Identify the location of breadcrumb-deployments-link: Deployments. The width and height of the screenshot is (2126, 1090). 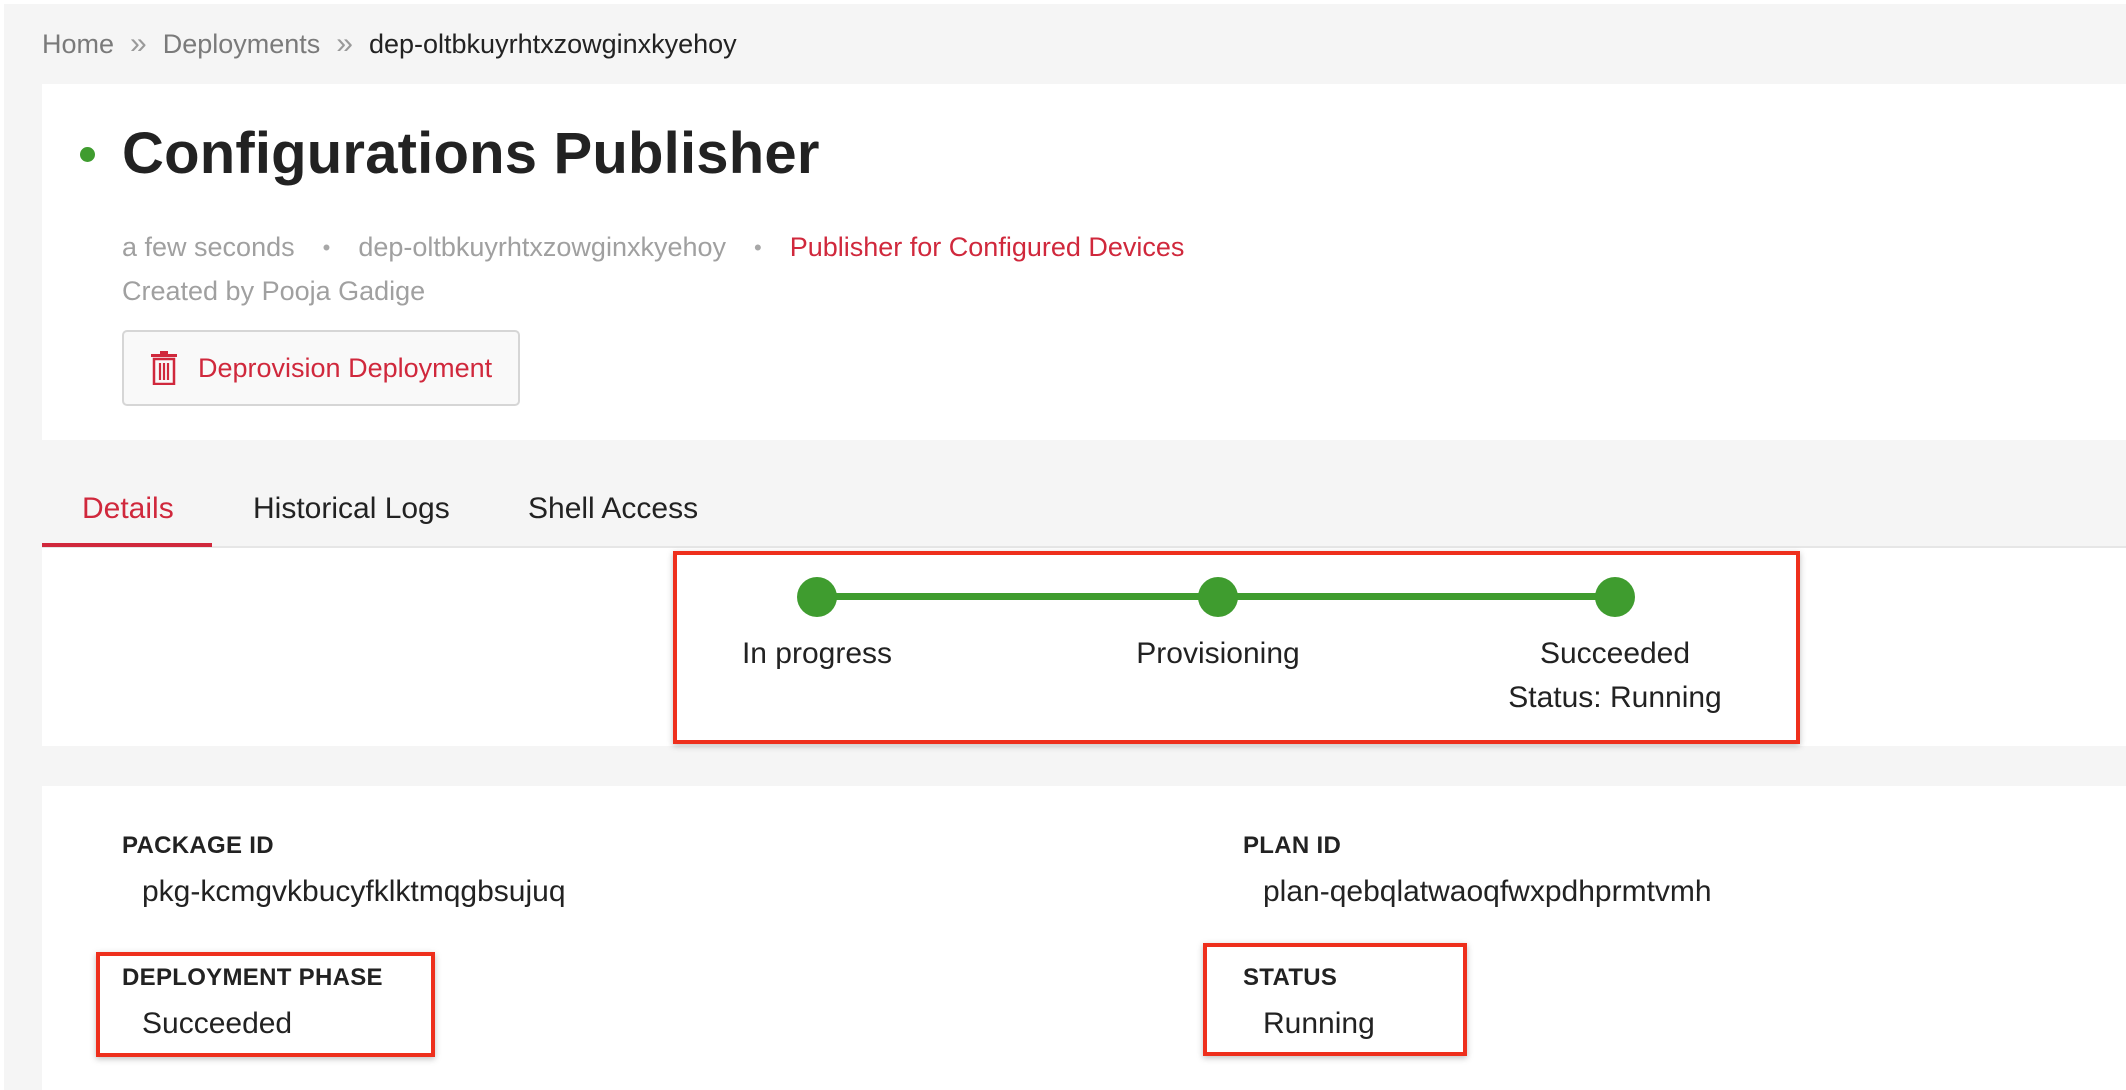
(242, 44).